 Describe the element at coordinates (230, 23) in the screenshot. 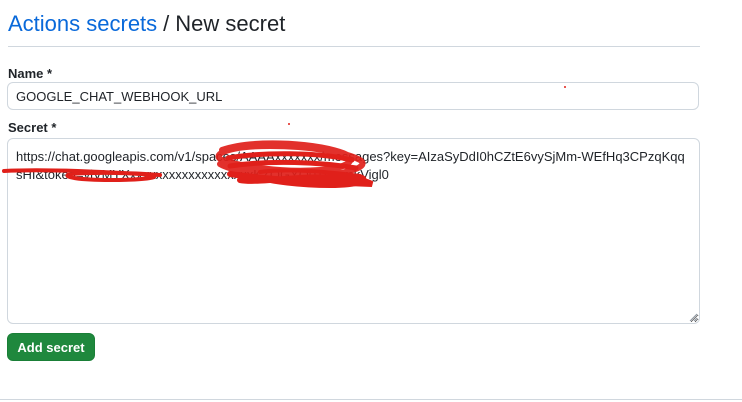

I see `breadcrumb-current: New secret` at that location.